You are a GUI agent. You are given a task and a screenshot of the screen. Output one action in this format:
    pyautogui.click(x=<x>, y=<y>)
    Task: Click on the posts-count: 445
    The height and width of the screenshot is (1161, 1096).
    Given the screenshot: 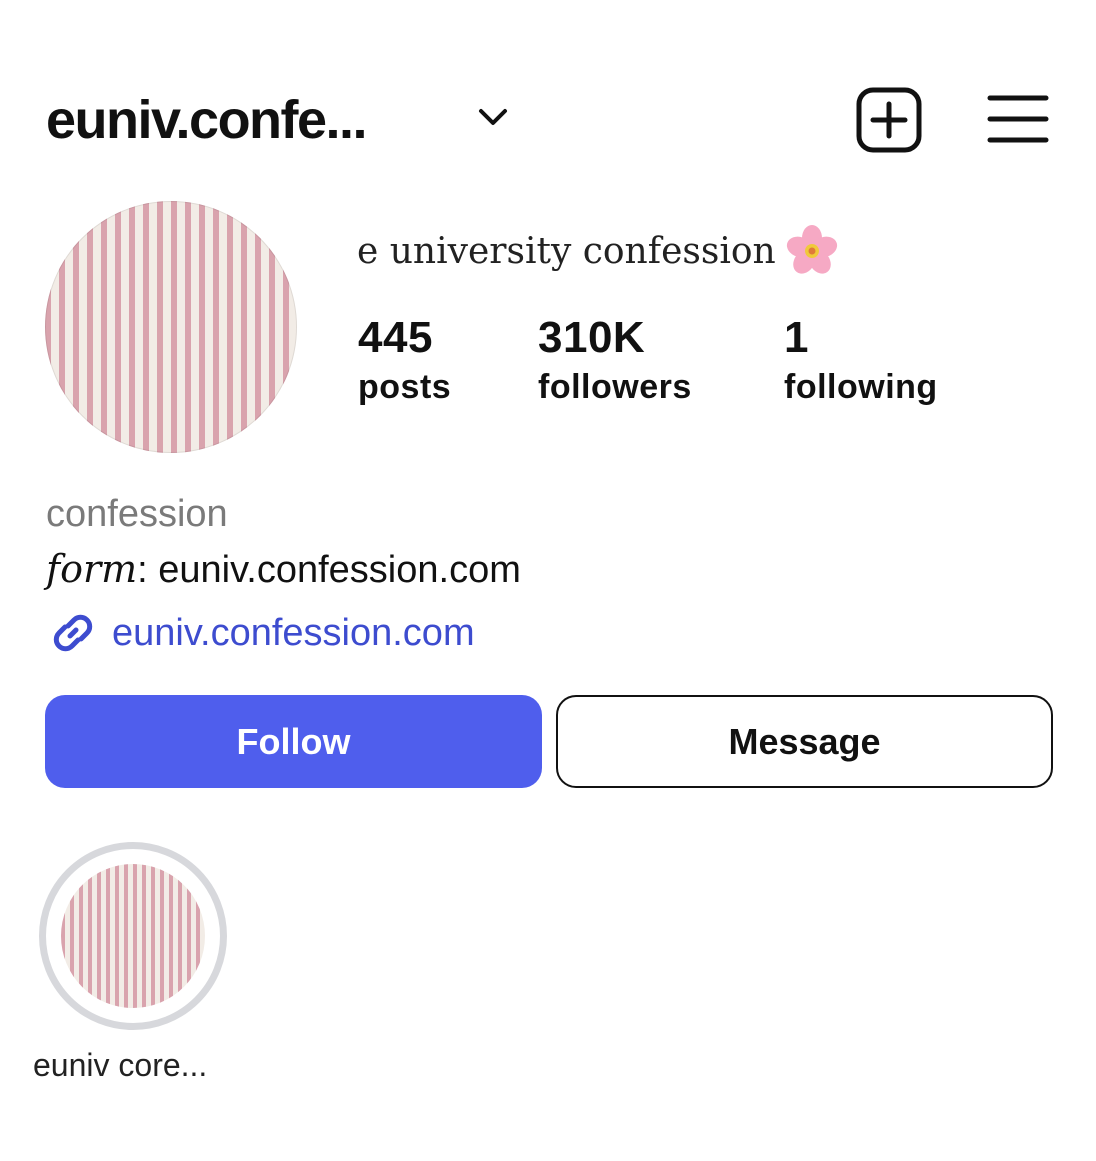 What is the action you would take?
    pyautogui.click(x=395, y=337)
    